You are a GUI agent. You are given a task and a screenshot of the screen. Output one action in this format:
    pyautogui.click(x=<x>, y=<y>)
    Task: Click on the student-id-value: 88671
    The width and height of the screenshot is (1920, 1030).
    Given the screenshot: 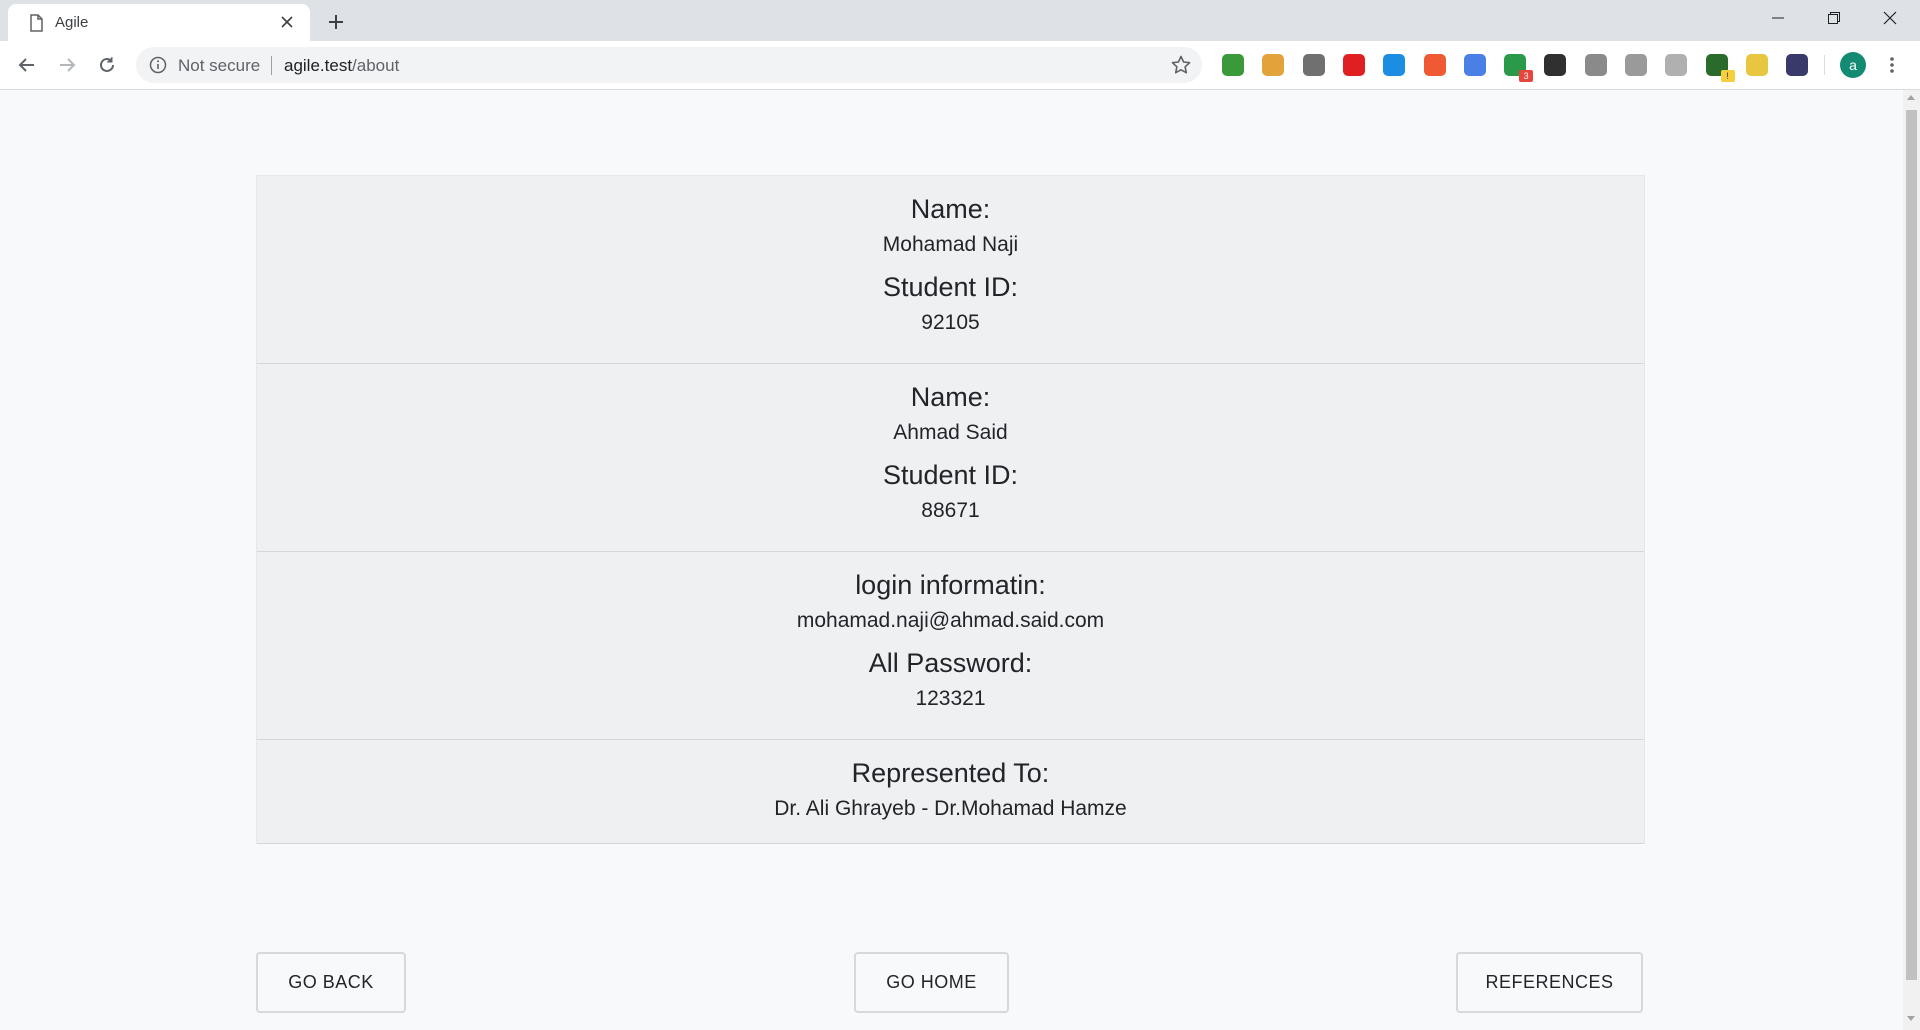 What is the action you would take?
    pyautogui.click(x=950, y=510)
    